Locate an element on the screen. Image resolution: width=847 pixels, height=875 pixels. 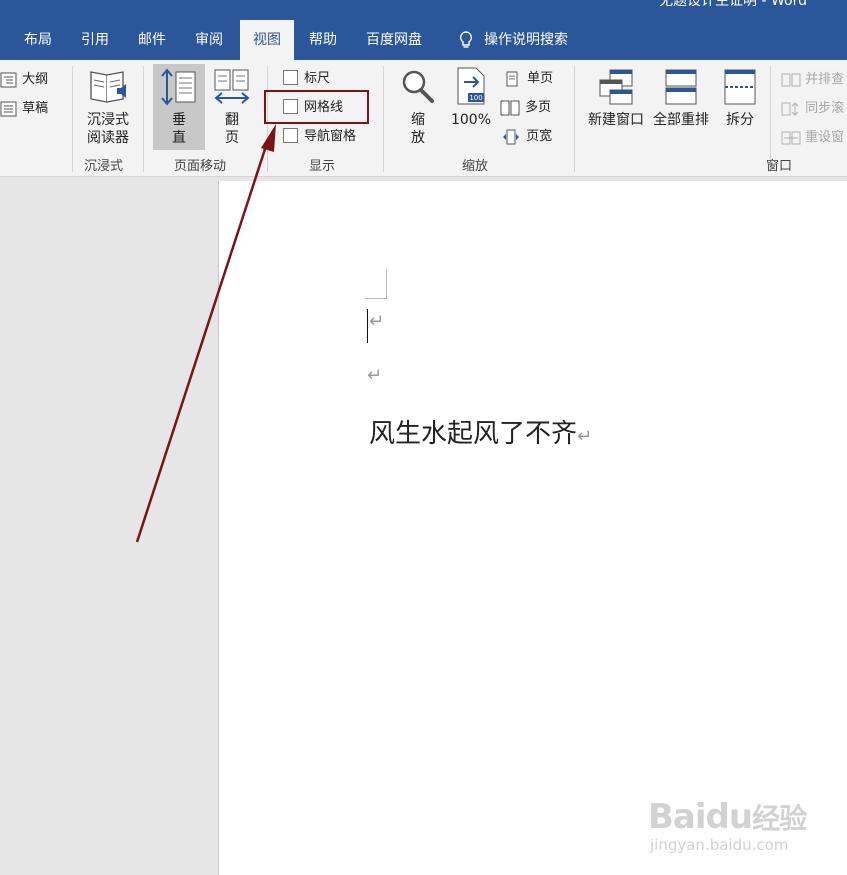
zoom-label-1: 缩 is located at coordinates (418, 120).